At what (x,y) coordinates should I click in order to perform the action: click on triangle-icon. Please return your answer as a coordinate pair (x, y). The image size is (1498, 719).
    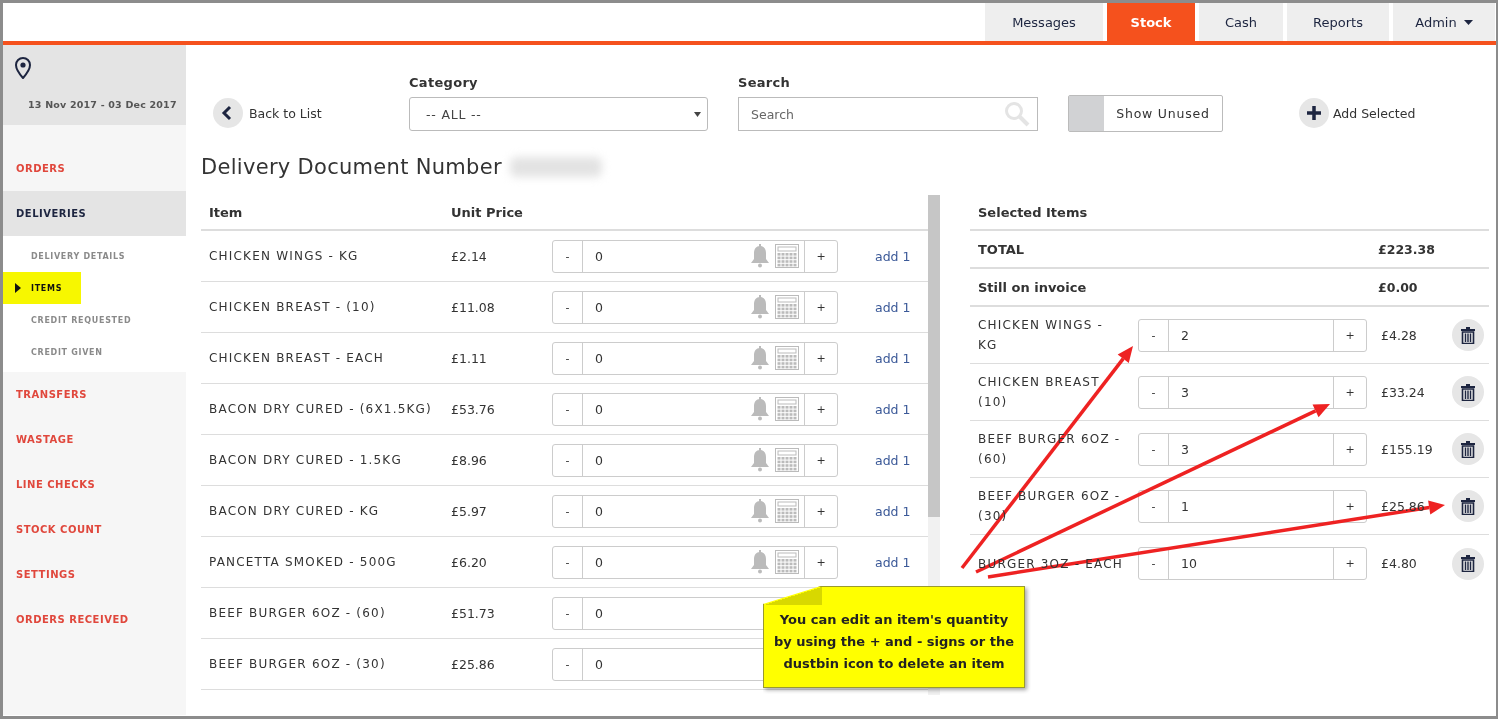
    Looking at the image, I should click on (18, 288).